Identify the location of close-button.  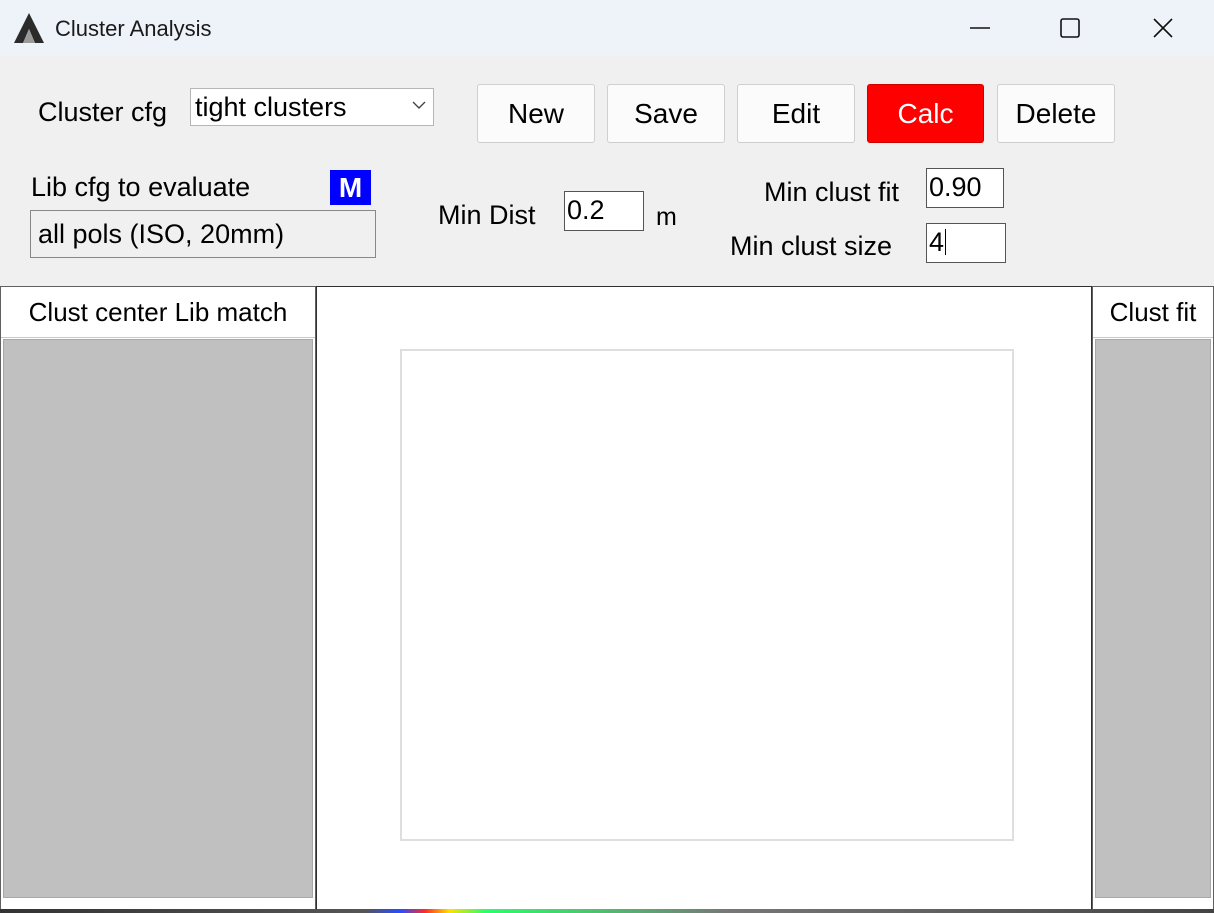
(1163, 28).